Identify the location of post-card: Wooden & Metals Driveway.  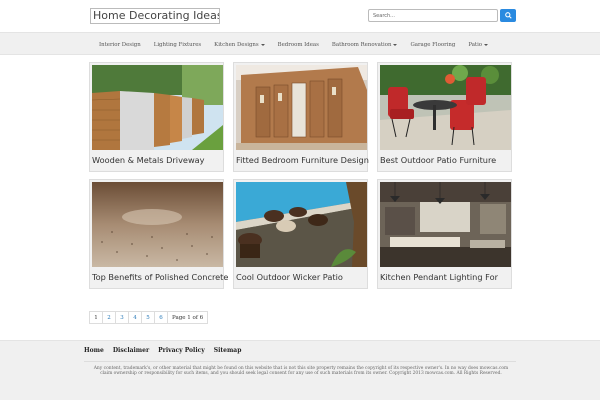
(156, 117).